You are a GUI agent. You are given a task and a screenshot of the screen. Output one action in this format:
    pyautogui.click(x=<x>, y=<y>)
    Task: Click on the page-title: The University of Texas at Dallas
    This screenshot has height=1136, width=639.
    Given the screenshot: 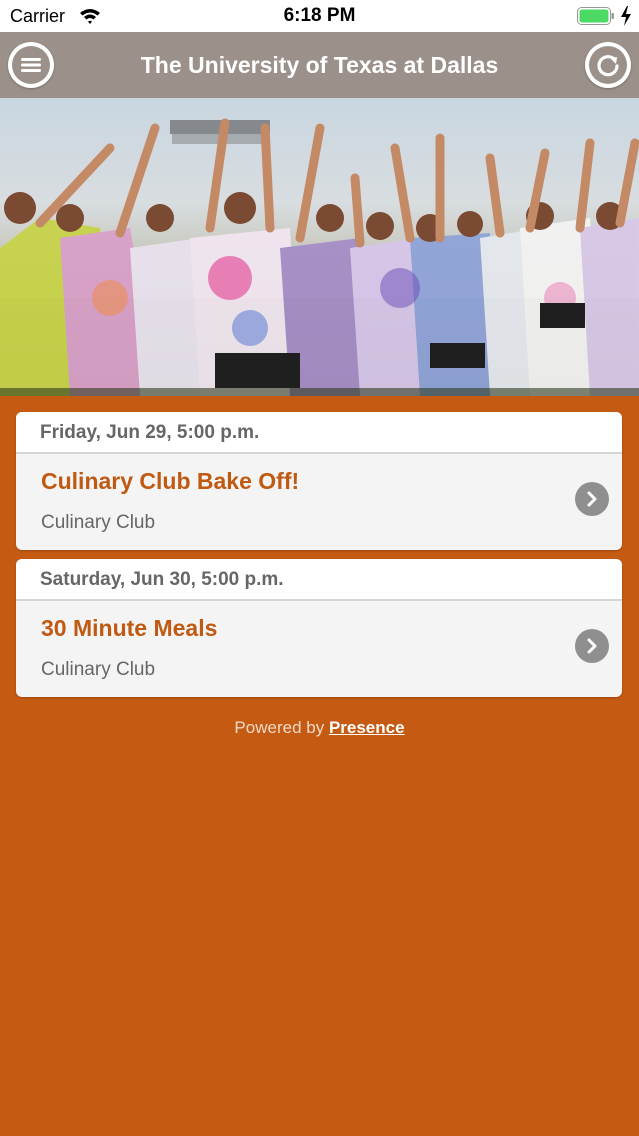 What is the action you would take?
    pyautogui.click(x=319, y=65)
    